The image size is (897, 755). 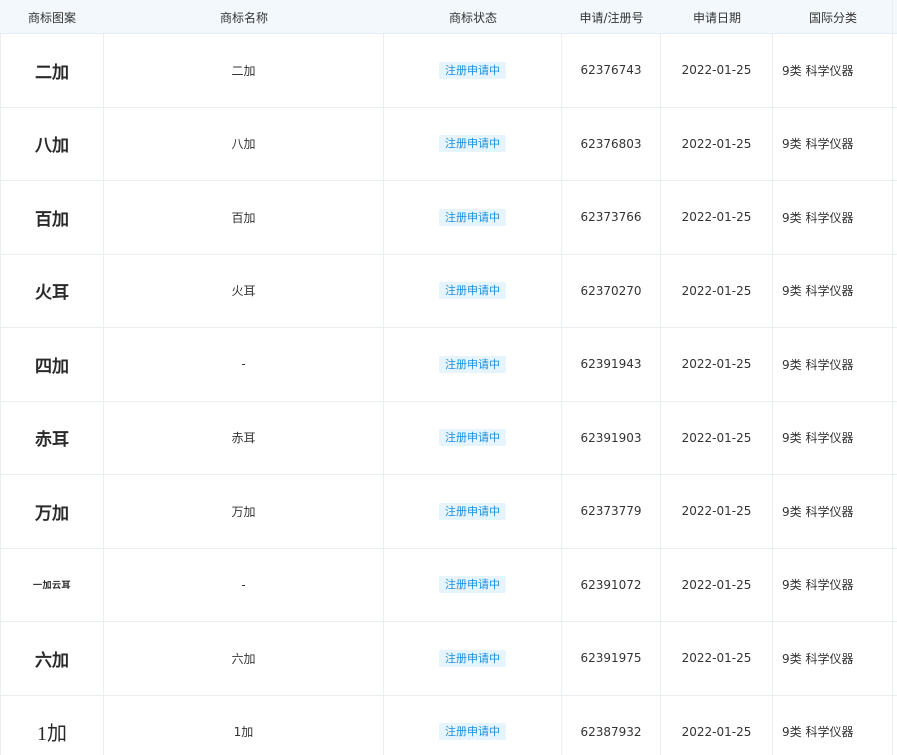 I want to click on table-row: 四加 - 注册申请中 62391943 2022-01-25 9类 科学仪器, so click(x=448, y=365).